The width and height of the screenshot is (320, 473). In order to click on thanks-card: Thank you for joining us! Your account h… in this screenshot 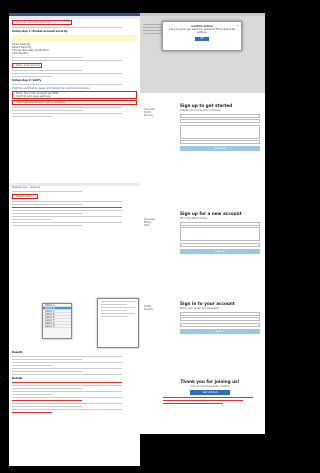, I will do `click(210, 392)`.